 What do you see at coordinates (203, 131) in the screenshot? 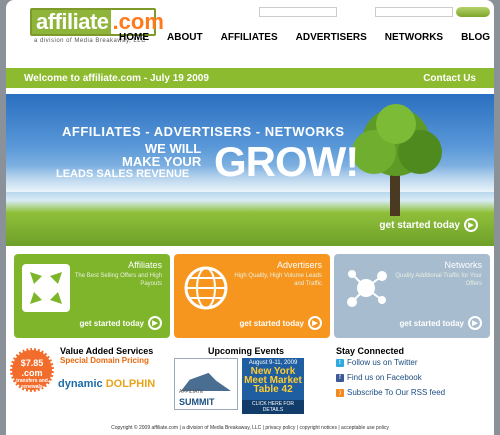
I see `hero-headline: AFFILIATES - ADVERTISERS - NETWORKS` at bounding box center [203, 131].